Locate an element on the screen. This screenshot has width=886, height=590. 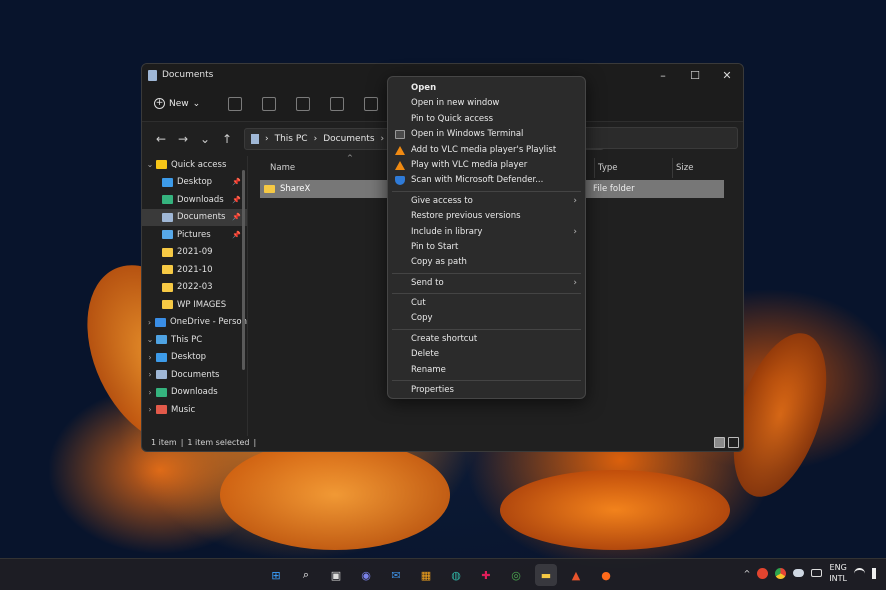
keyboard-icon is located at coordinates (817, 573).